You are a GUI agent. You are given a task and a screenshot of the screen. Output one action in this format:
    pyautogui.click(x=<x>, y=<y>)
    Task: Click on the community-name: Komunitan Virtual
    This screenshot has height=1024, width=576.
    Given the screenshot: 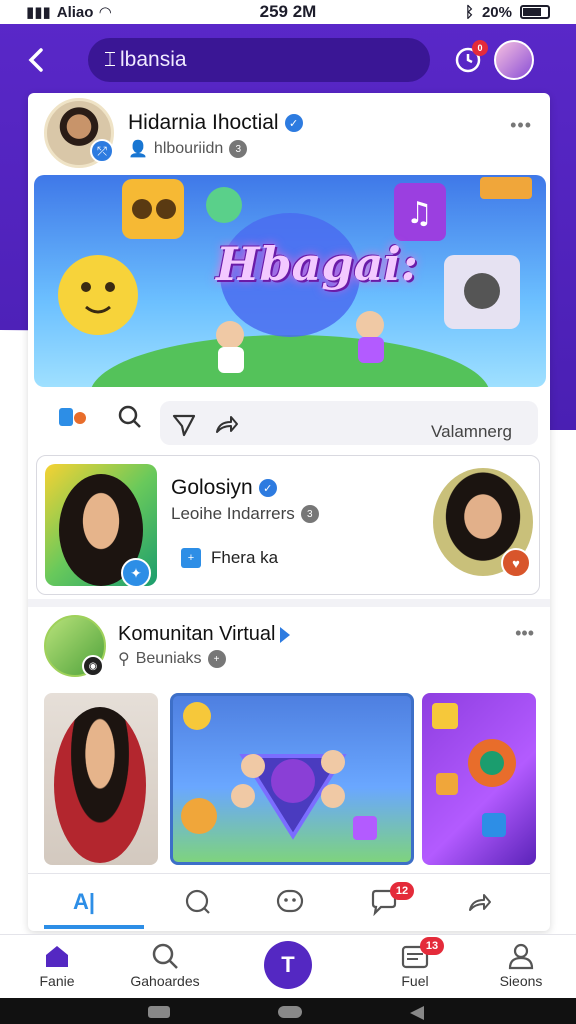 What is the action you would take?
    pyautogui.click(x=197, y=634)
    